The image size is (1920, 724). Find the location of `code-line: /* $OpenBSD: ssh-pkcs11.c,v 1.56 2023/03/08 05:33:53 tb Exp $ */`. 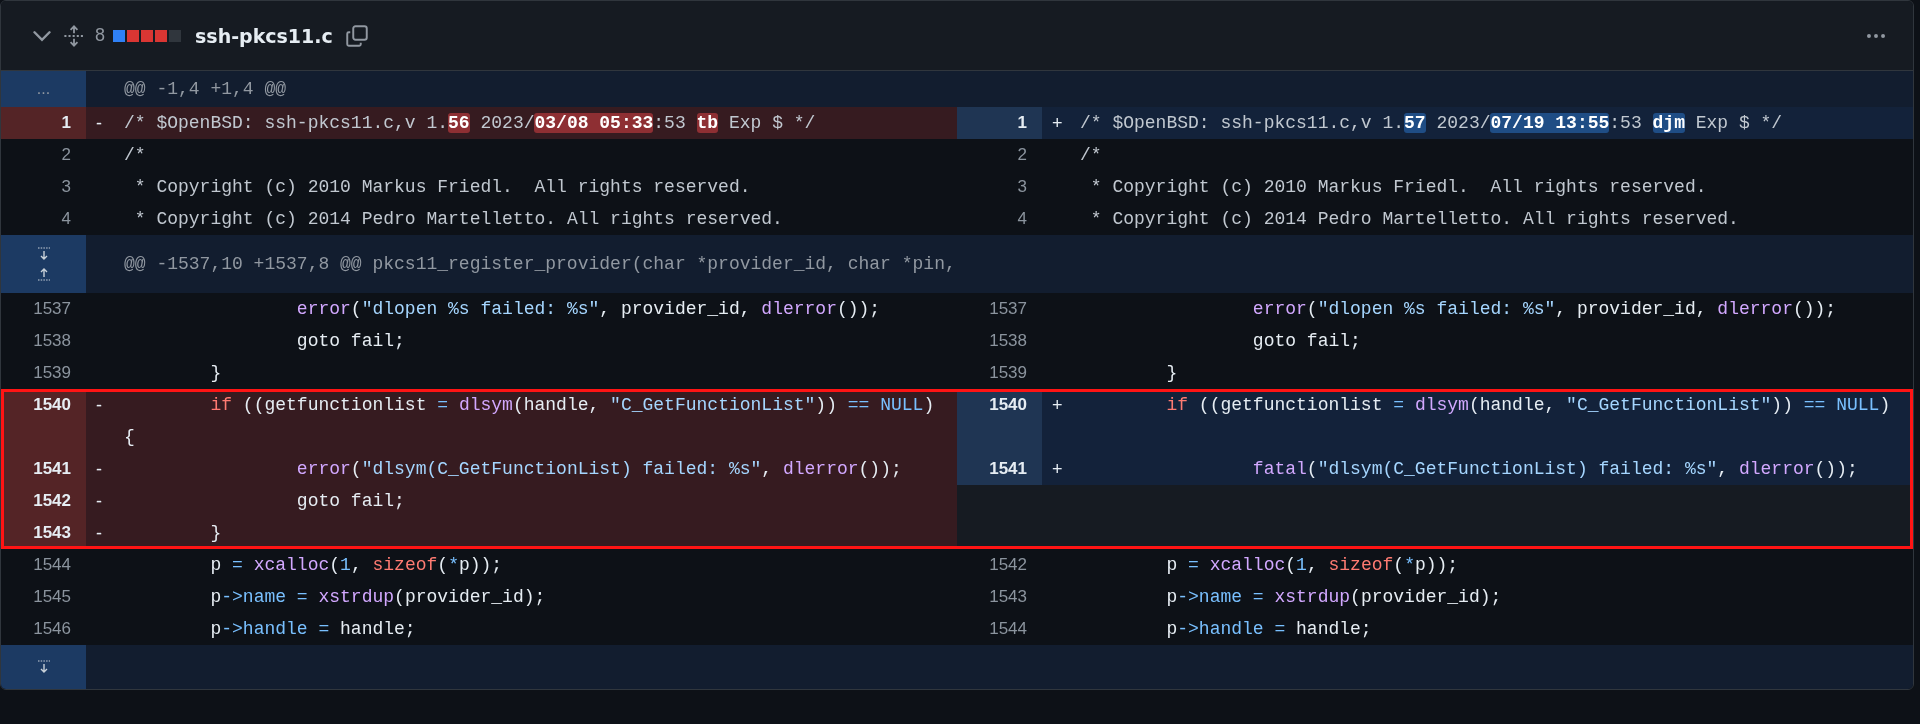

code-line: /* $OpenBSD: ssh-pkcs11.c,v 1.56 2023/03/08 05:33:53 tb Exp $ */ is located at coordinates (470, 123).